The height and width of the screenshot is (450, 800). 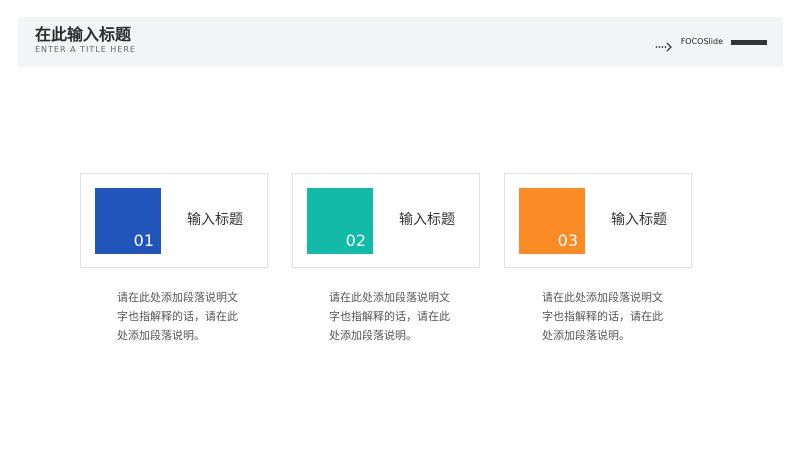 What do you see at coordinates (215, 220) in the screenshot?
I see `card-label-1: 输入标题` at bounding box center [215, 220].